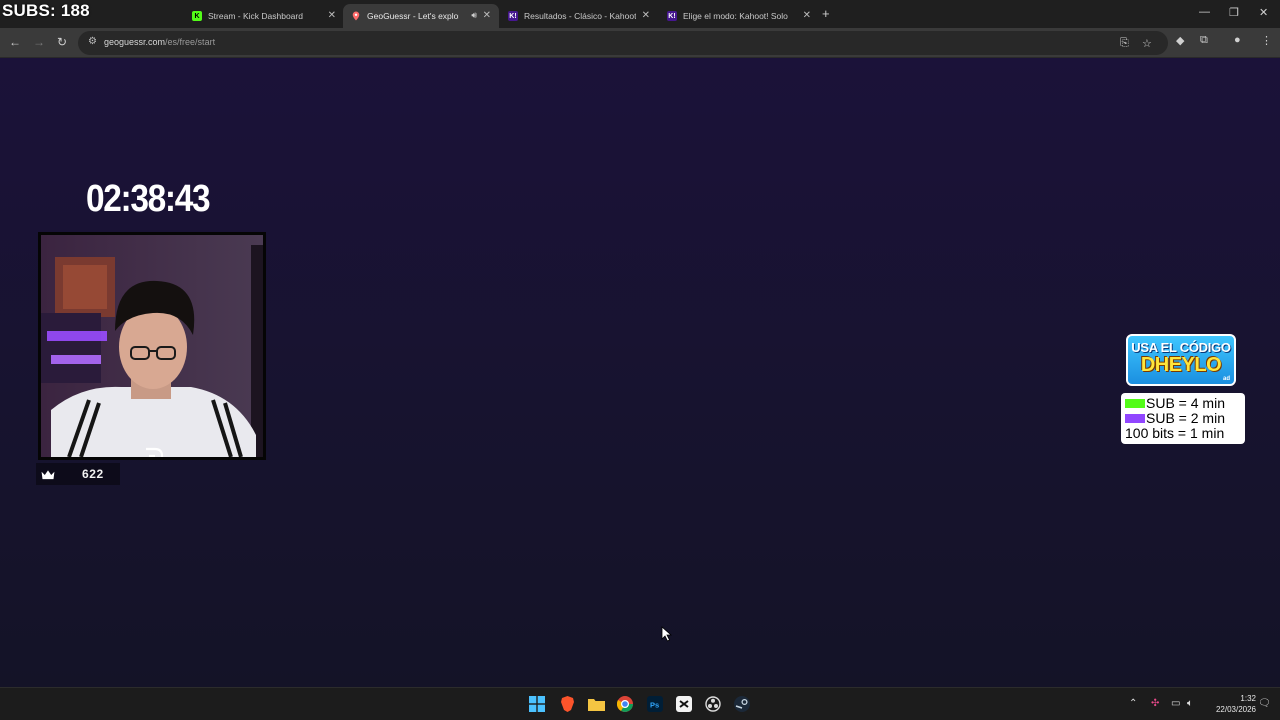 The height and width of the screenshot is (720, 1280). I want to click on file-explorer-icon, so click(596, 704).